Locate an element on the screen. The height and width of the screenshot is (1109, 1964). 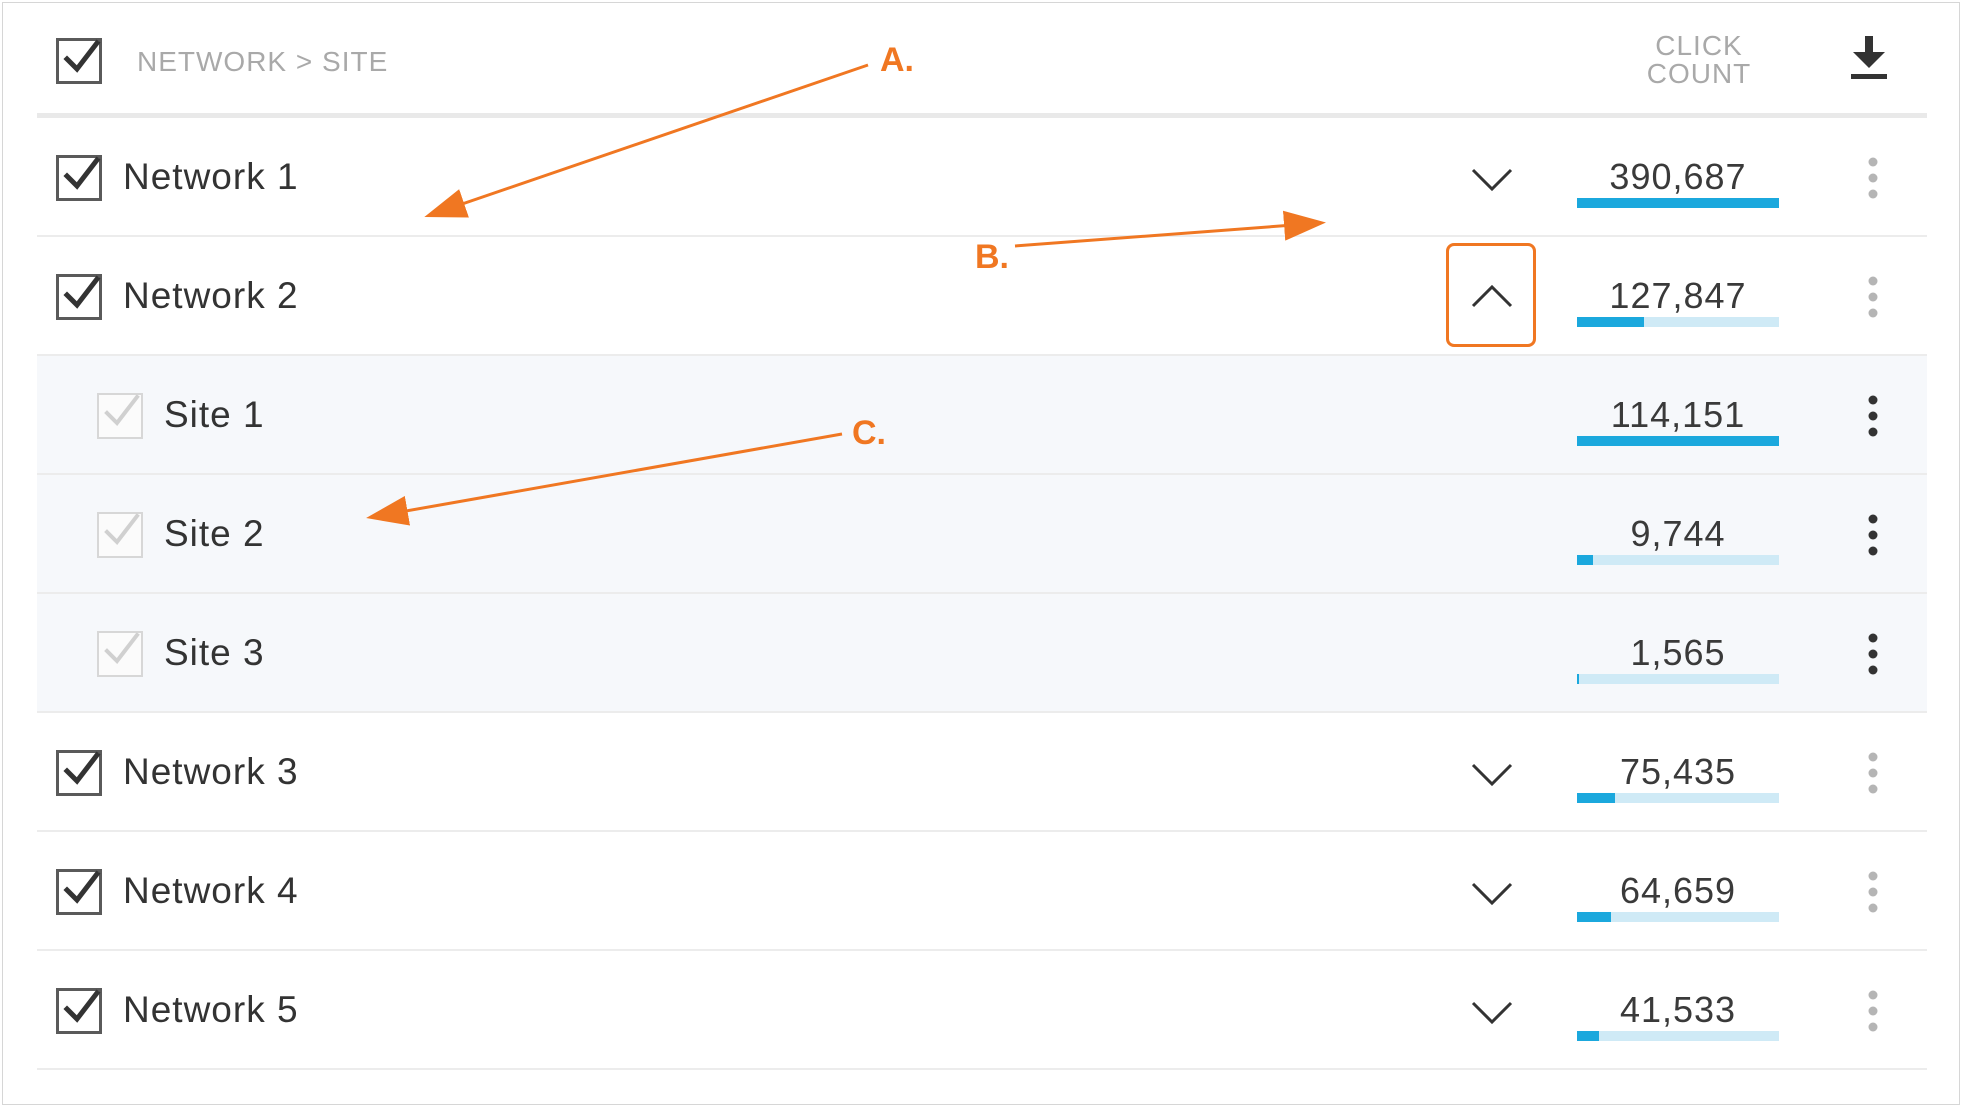
annotation-arrow-c is located at coordinates (604, 479).